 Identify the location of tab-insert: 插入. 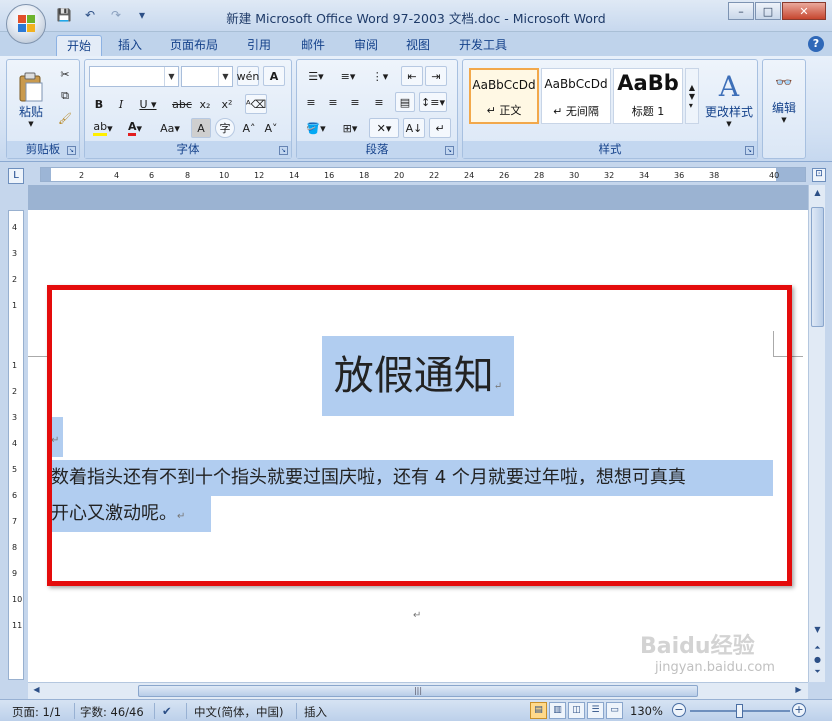
(130, 45).